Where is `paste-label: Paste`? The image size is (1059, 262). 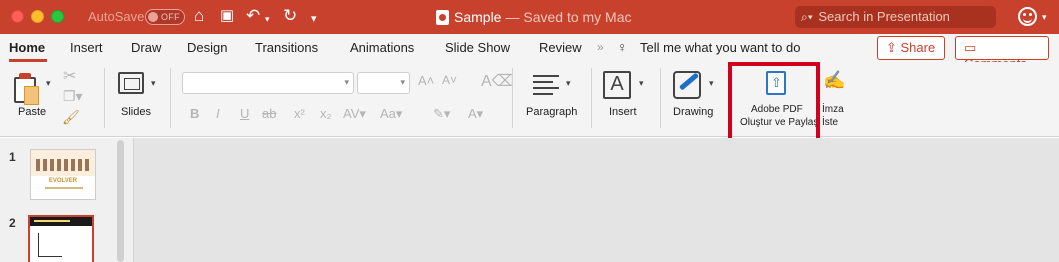 paste-label: Paste is located at coordinates (32, 112).